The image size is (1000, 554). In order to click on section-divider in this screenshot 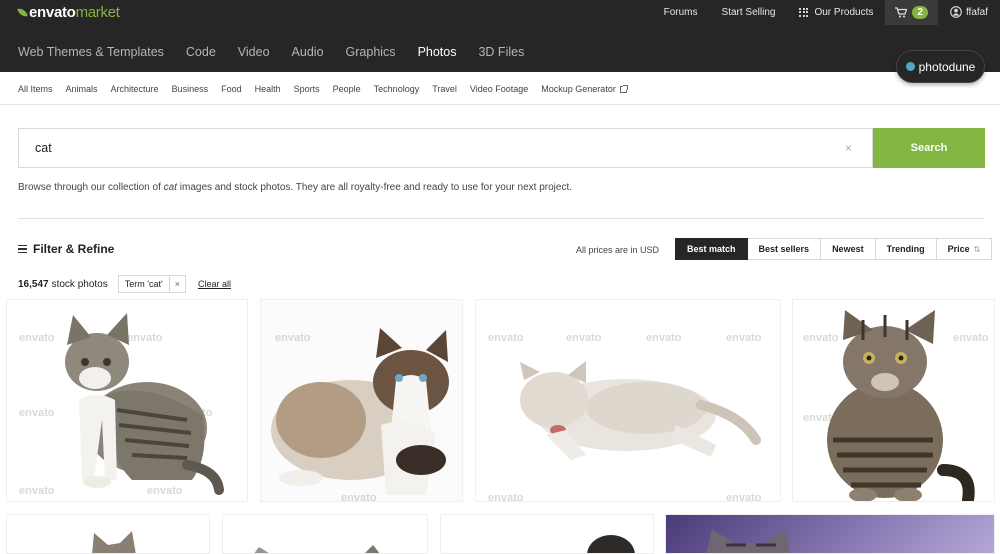, I will do `click(501, 218)`.